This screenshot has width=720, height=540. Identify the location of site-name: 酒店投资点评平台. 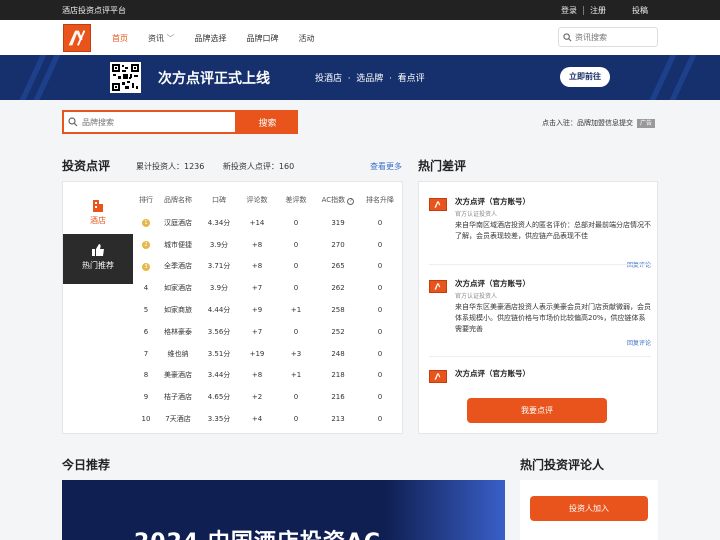
(94, 10).